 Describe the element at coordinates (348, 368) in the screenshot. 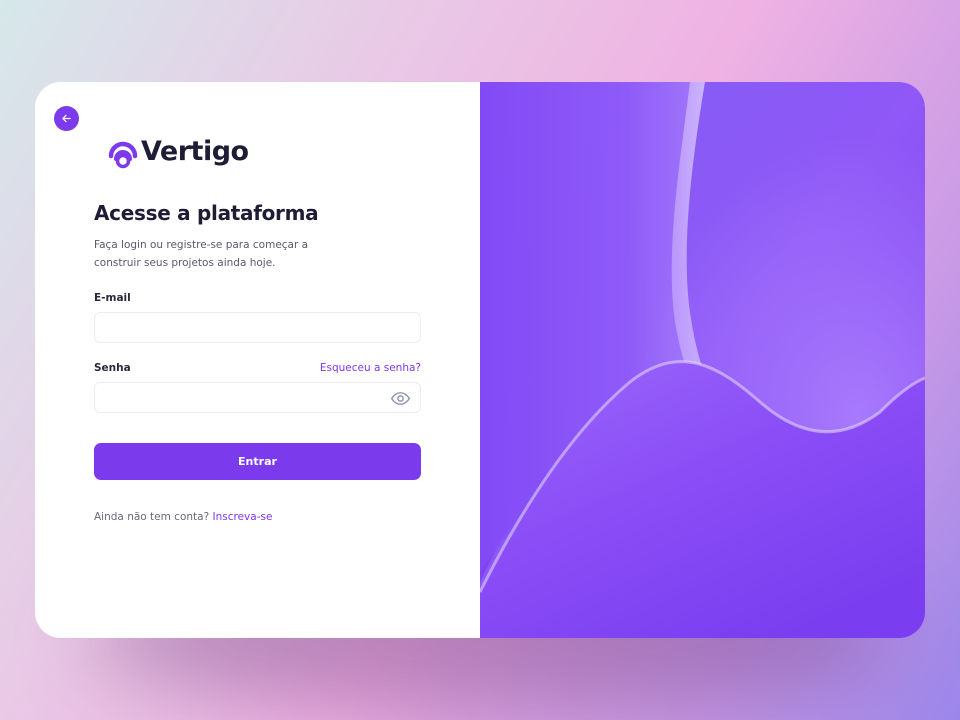

I see `forgot-password-link: Esqueceu a senha?` at that location.